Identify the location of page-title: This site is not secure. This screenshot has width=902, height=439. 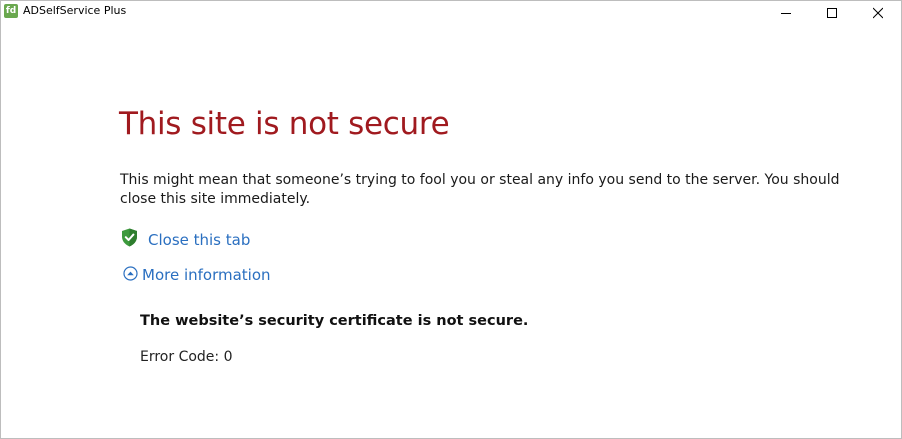
(284, 124).